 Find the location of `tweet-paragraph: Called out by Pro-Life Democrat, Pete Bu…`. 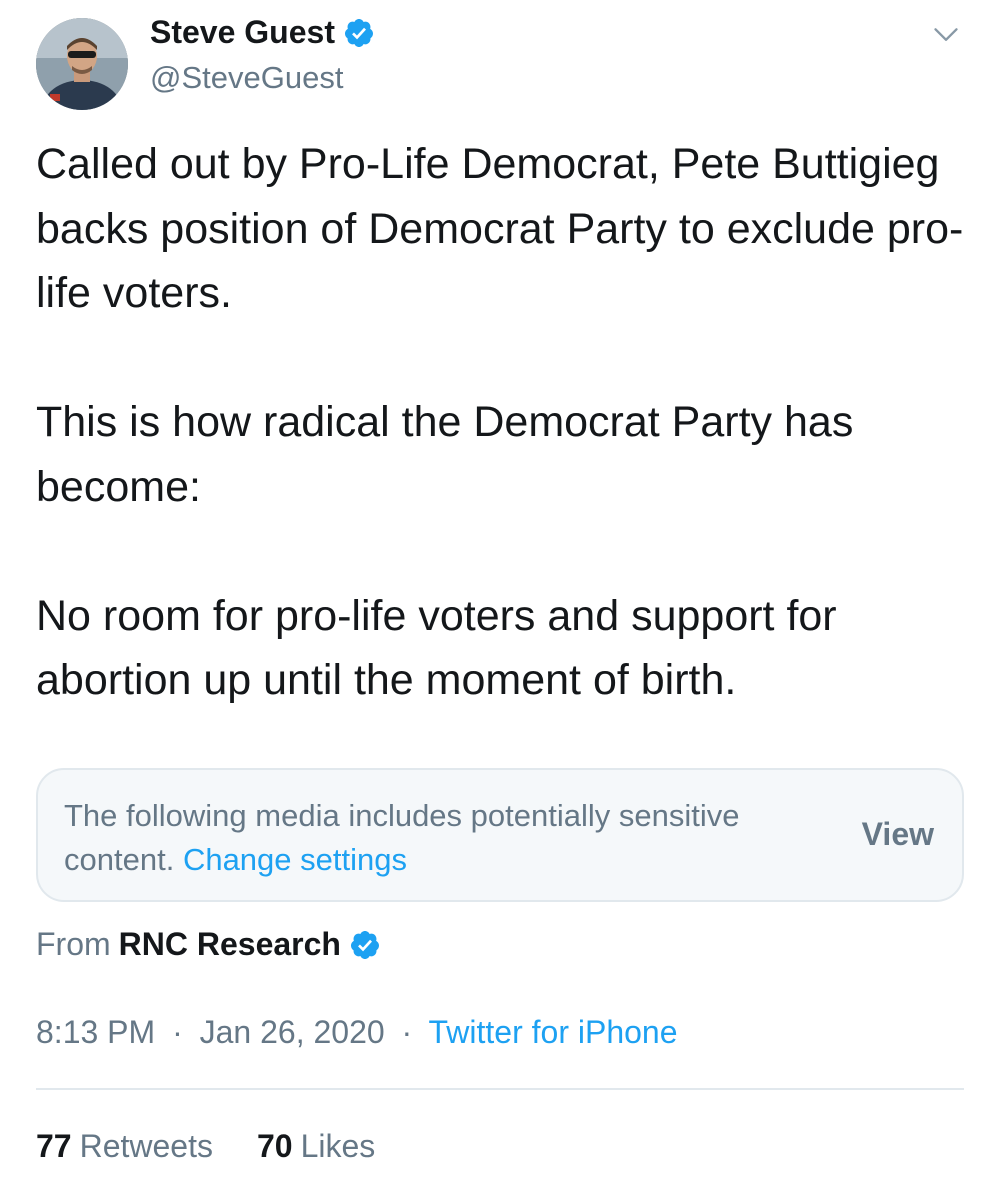

tweet-paragraph: Called out by Pro-Life Democrat, Pete Bu… is located at coordinates (500, 228).